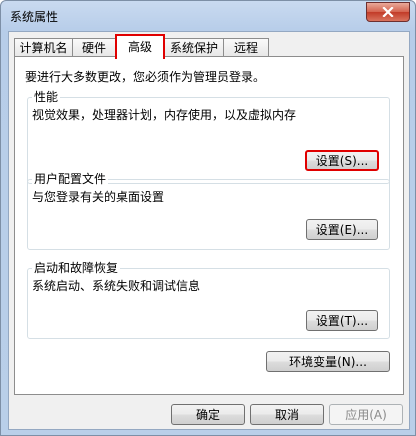 The width and height of the screenshot is (416, 436). Describe the element at coordinates (287, 414) in the screenshot. I see `cancel-button: 取消` at that location.